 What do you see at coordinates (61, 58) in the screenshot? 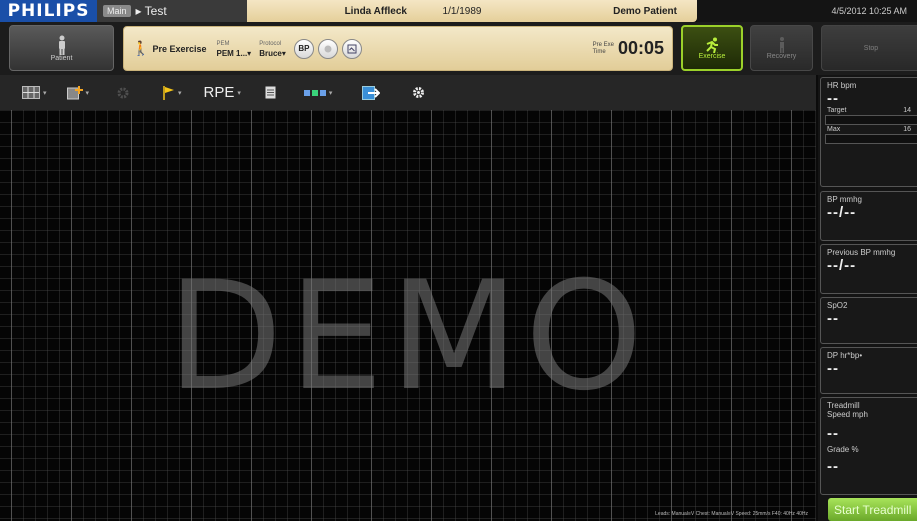
I see `patient-button-label: Patient` at bounding box center [61, 58].